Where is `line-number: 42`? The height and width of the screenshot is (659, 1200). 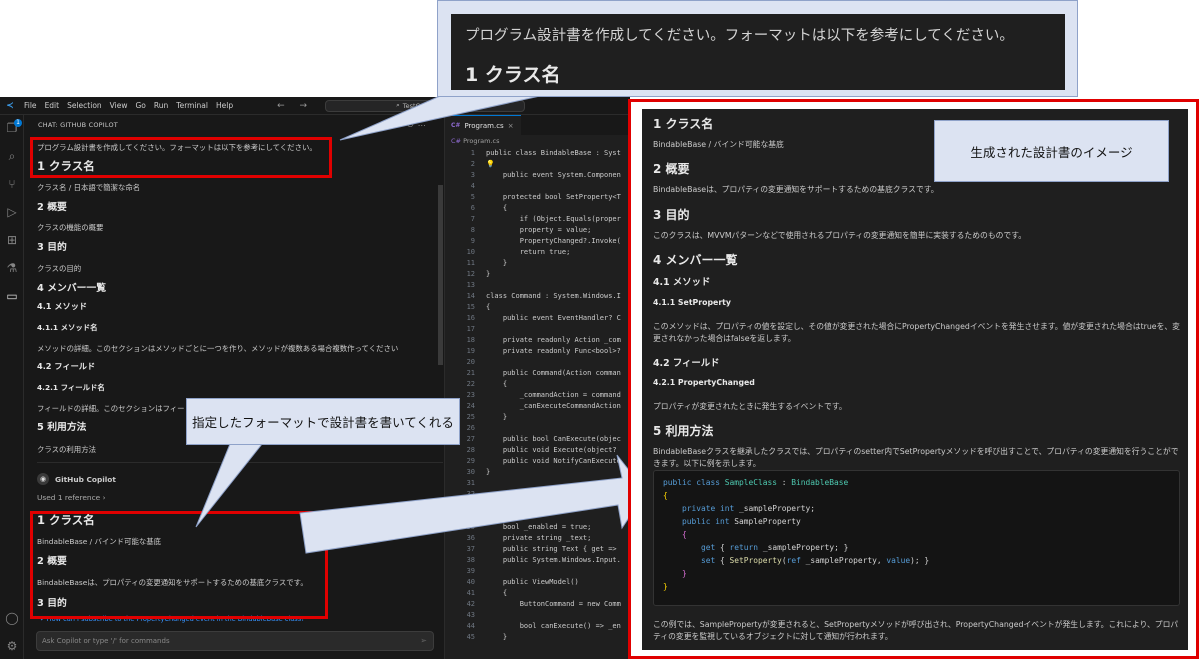
line-number: 42 is located at coordinates (470, 604).